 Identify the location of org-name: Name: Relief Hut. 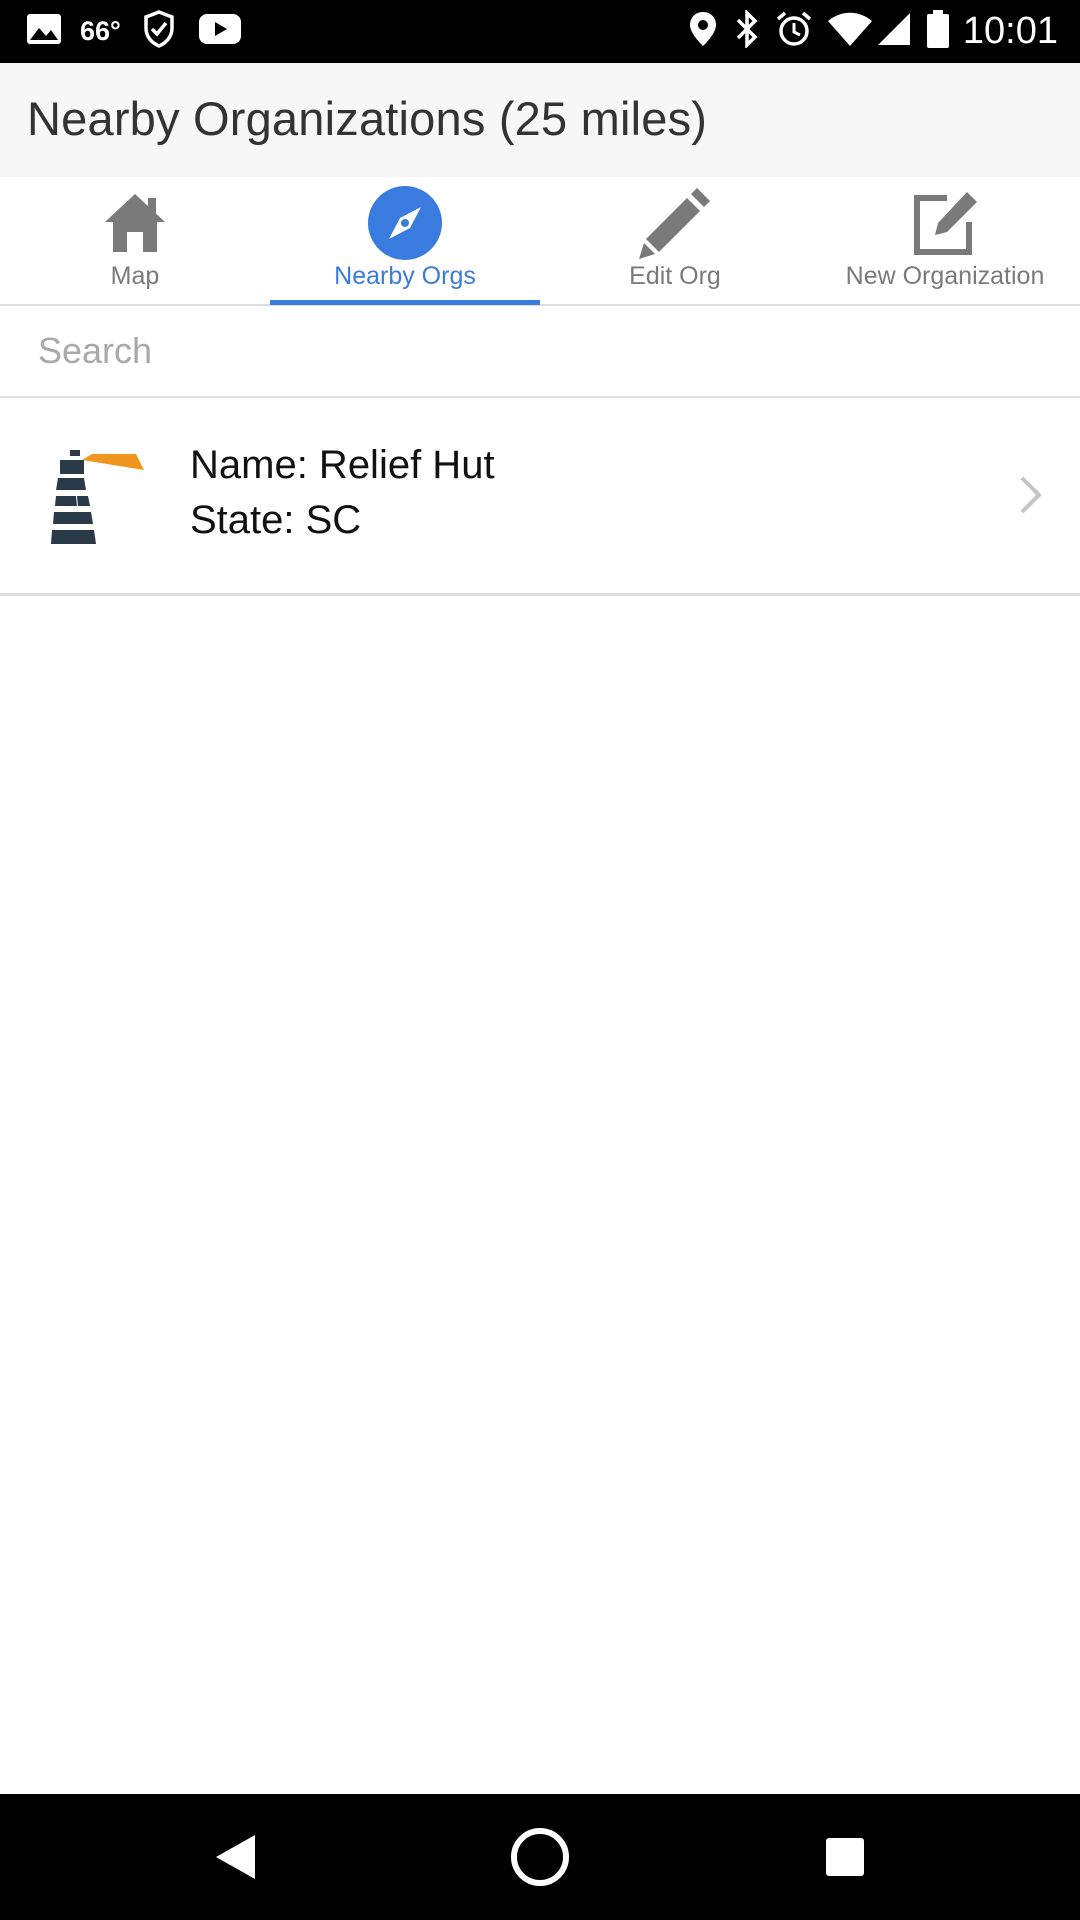
(342, 465).